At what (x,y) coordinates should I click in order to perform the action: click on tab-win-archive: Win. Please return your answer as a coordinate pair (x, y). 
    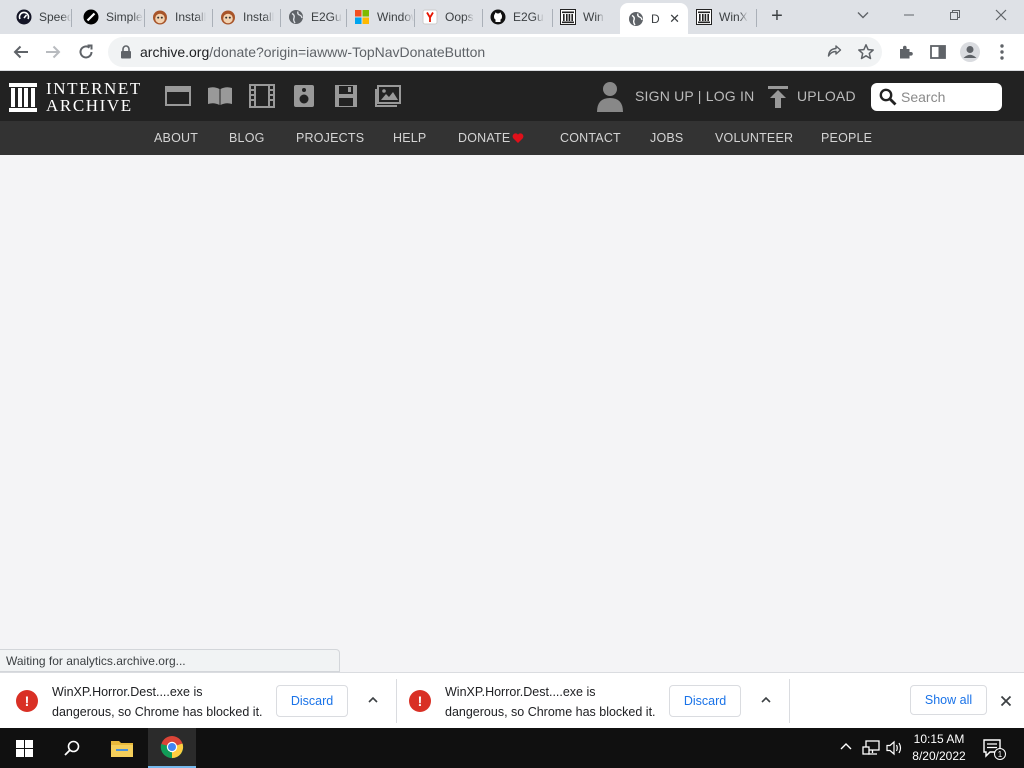
    Looking at the image, I should click on (585, 17).